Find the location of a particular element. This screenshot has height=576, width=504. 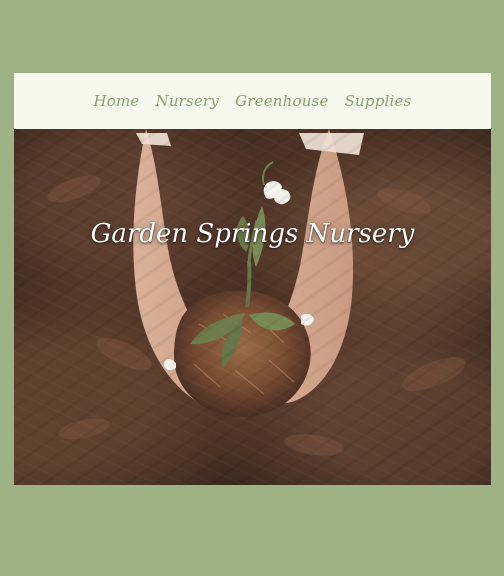

nav-nursery-link: Nursery is located at coordinates (188, 101).